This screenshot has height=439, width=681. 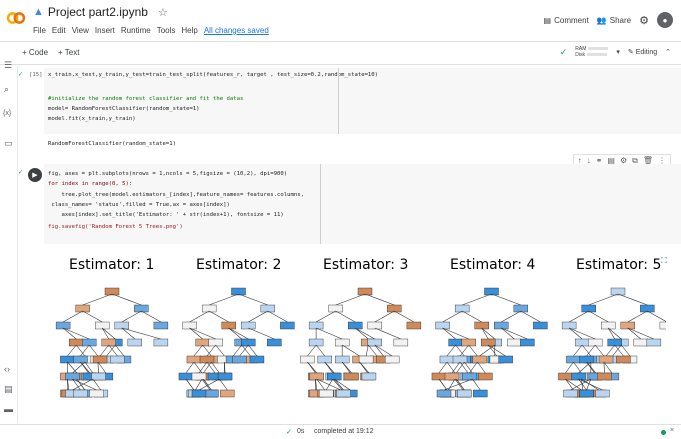 What do you see at coordinates (16, 18) in the screenshot?
I see `colab-logo` at bounding box center [16, 18].